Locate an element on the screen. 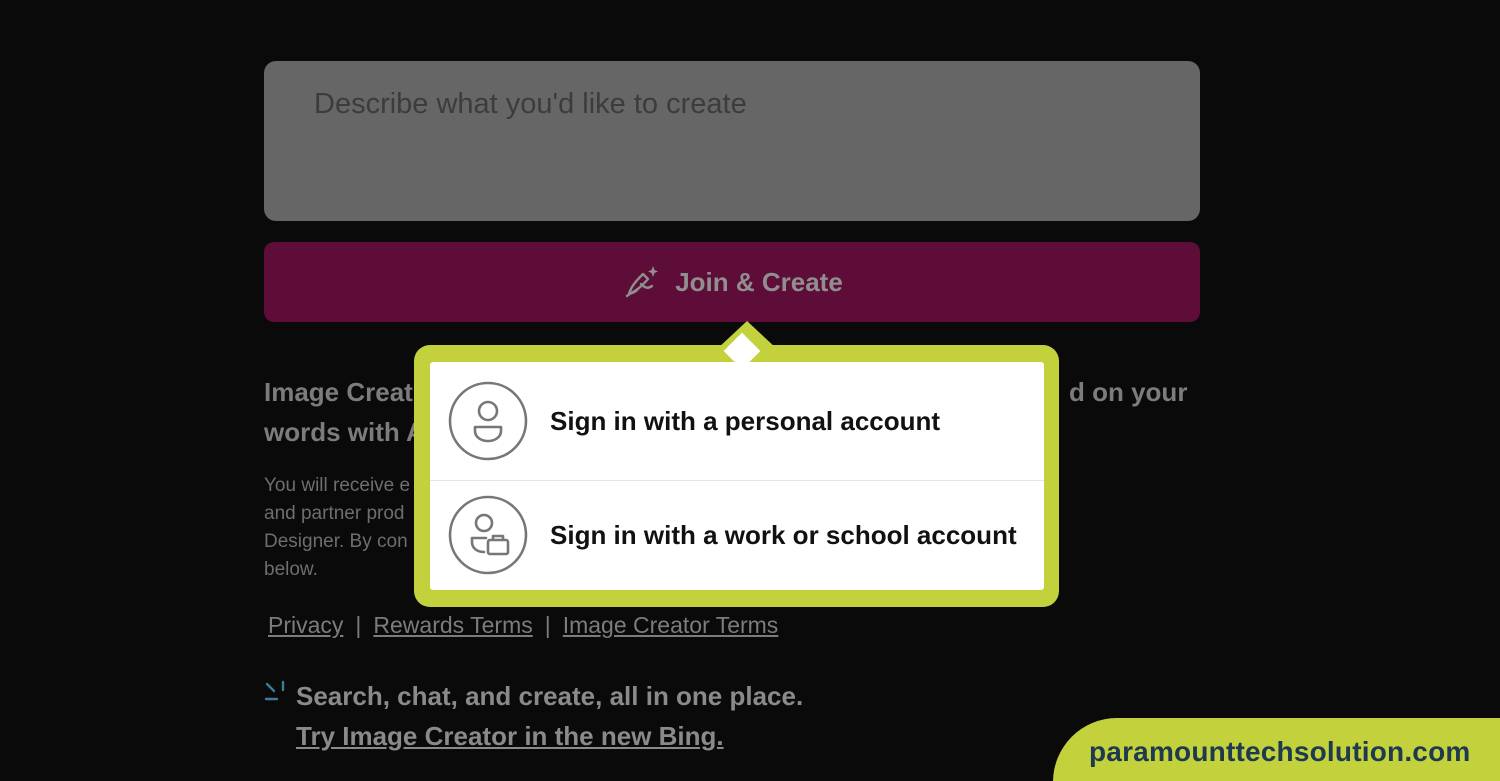  pen-sparkle-icon is located at coordinates (642, 282).